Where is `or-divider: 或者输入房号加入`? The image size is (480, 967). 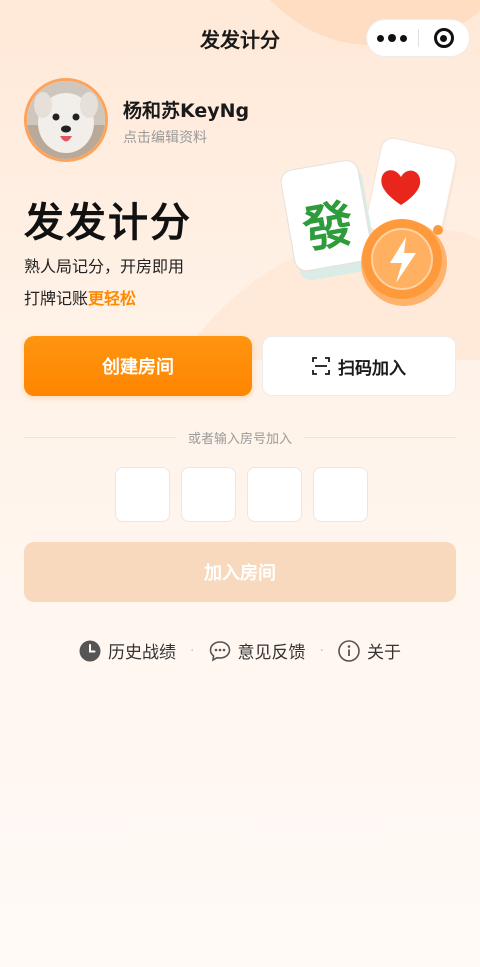
or-divider: 或者输入房号加入 is located at coordinates (240, 437).